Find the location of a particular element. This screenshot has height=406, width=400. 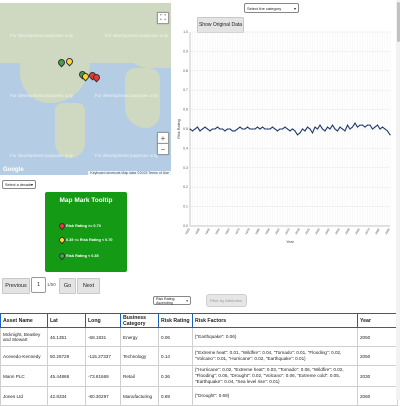

sort-select-label: Risk Rating: Ascending is located at coordinates (166, 300).